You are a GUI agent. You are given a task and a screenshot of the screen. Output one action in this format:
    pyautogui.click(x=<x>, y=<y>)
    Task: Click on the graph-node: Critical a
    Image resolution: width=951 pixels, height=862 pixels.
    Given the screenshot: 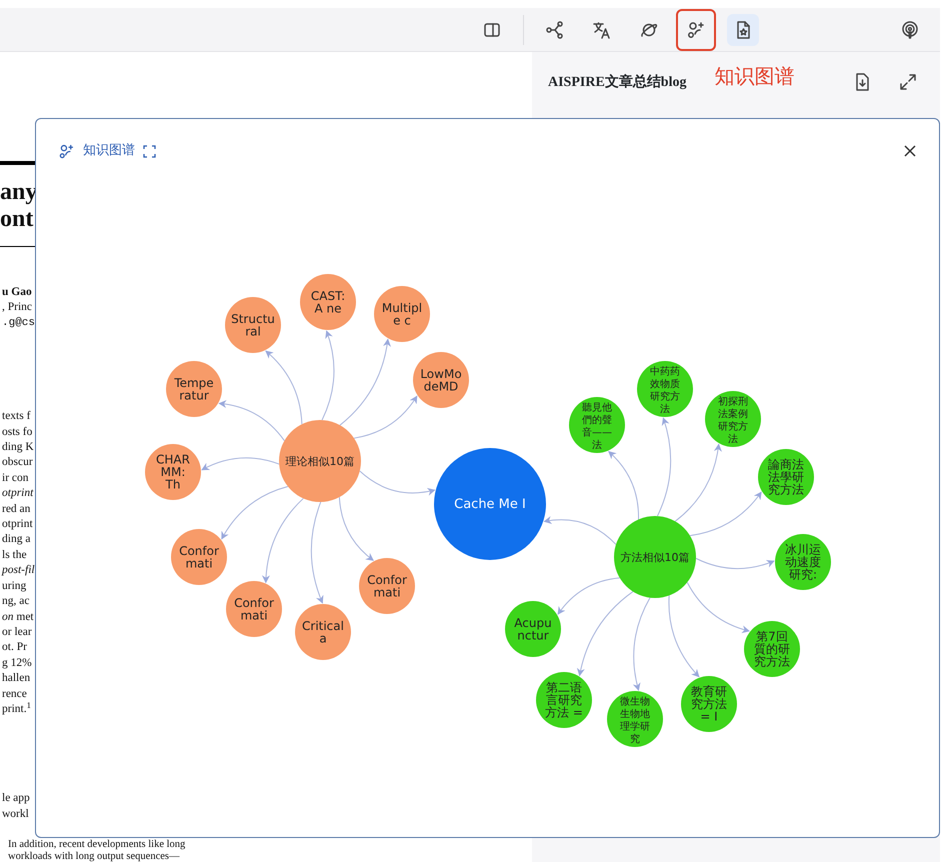 What is the action you would take?
    pyautogui.click(x=323, y=632)
    